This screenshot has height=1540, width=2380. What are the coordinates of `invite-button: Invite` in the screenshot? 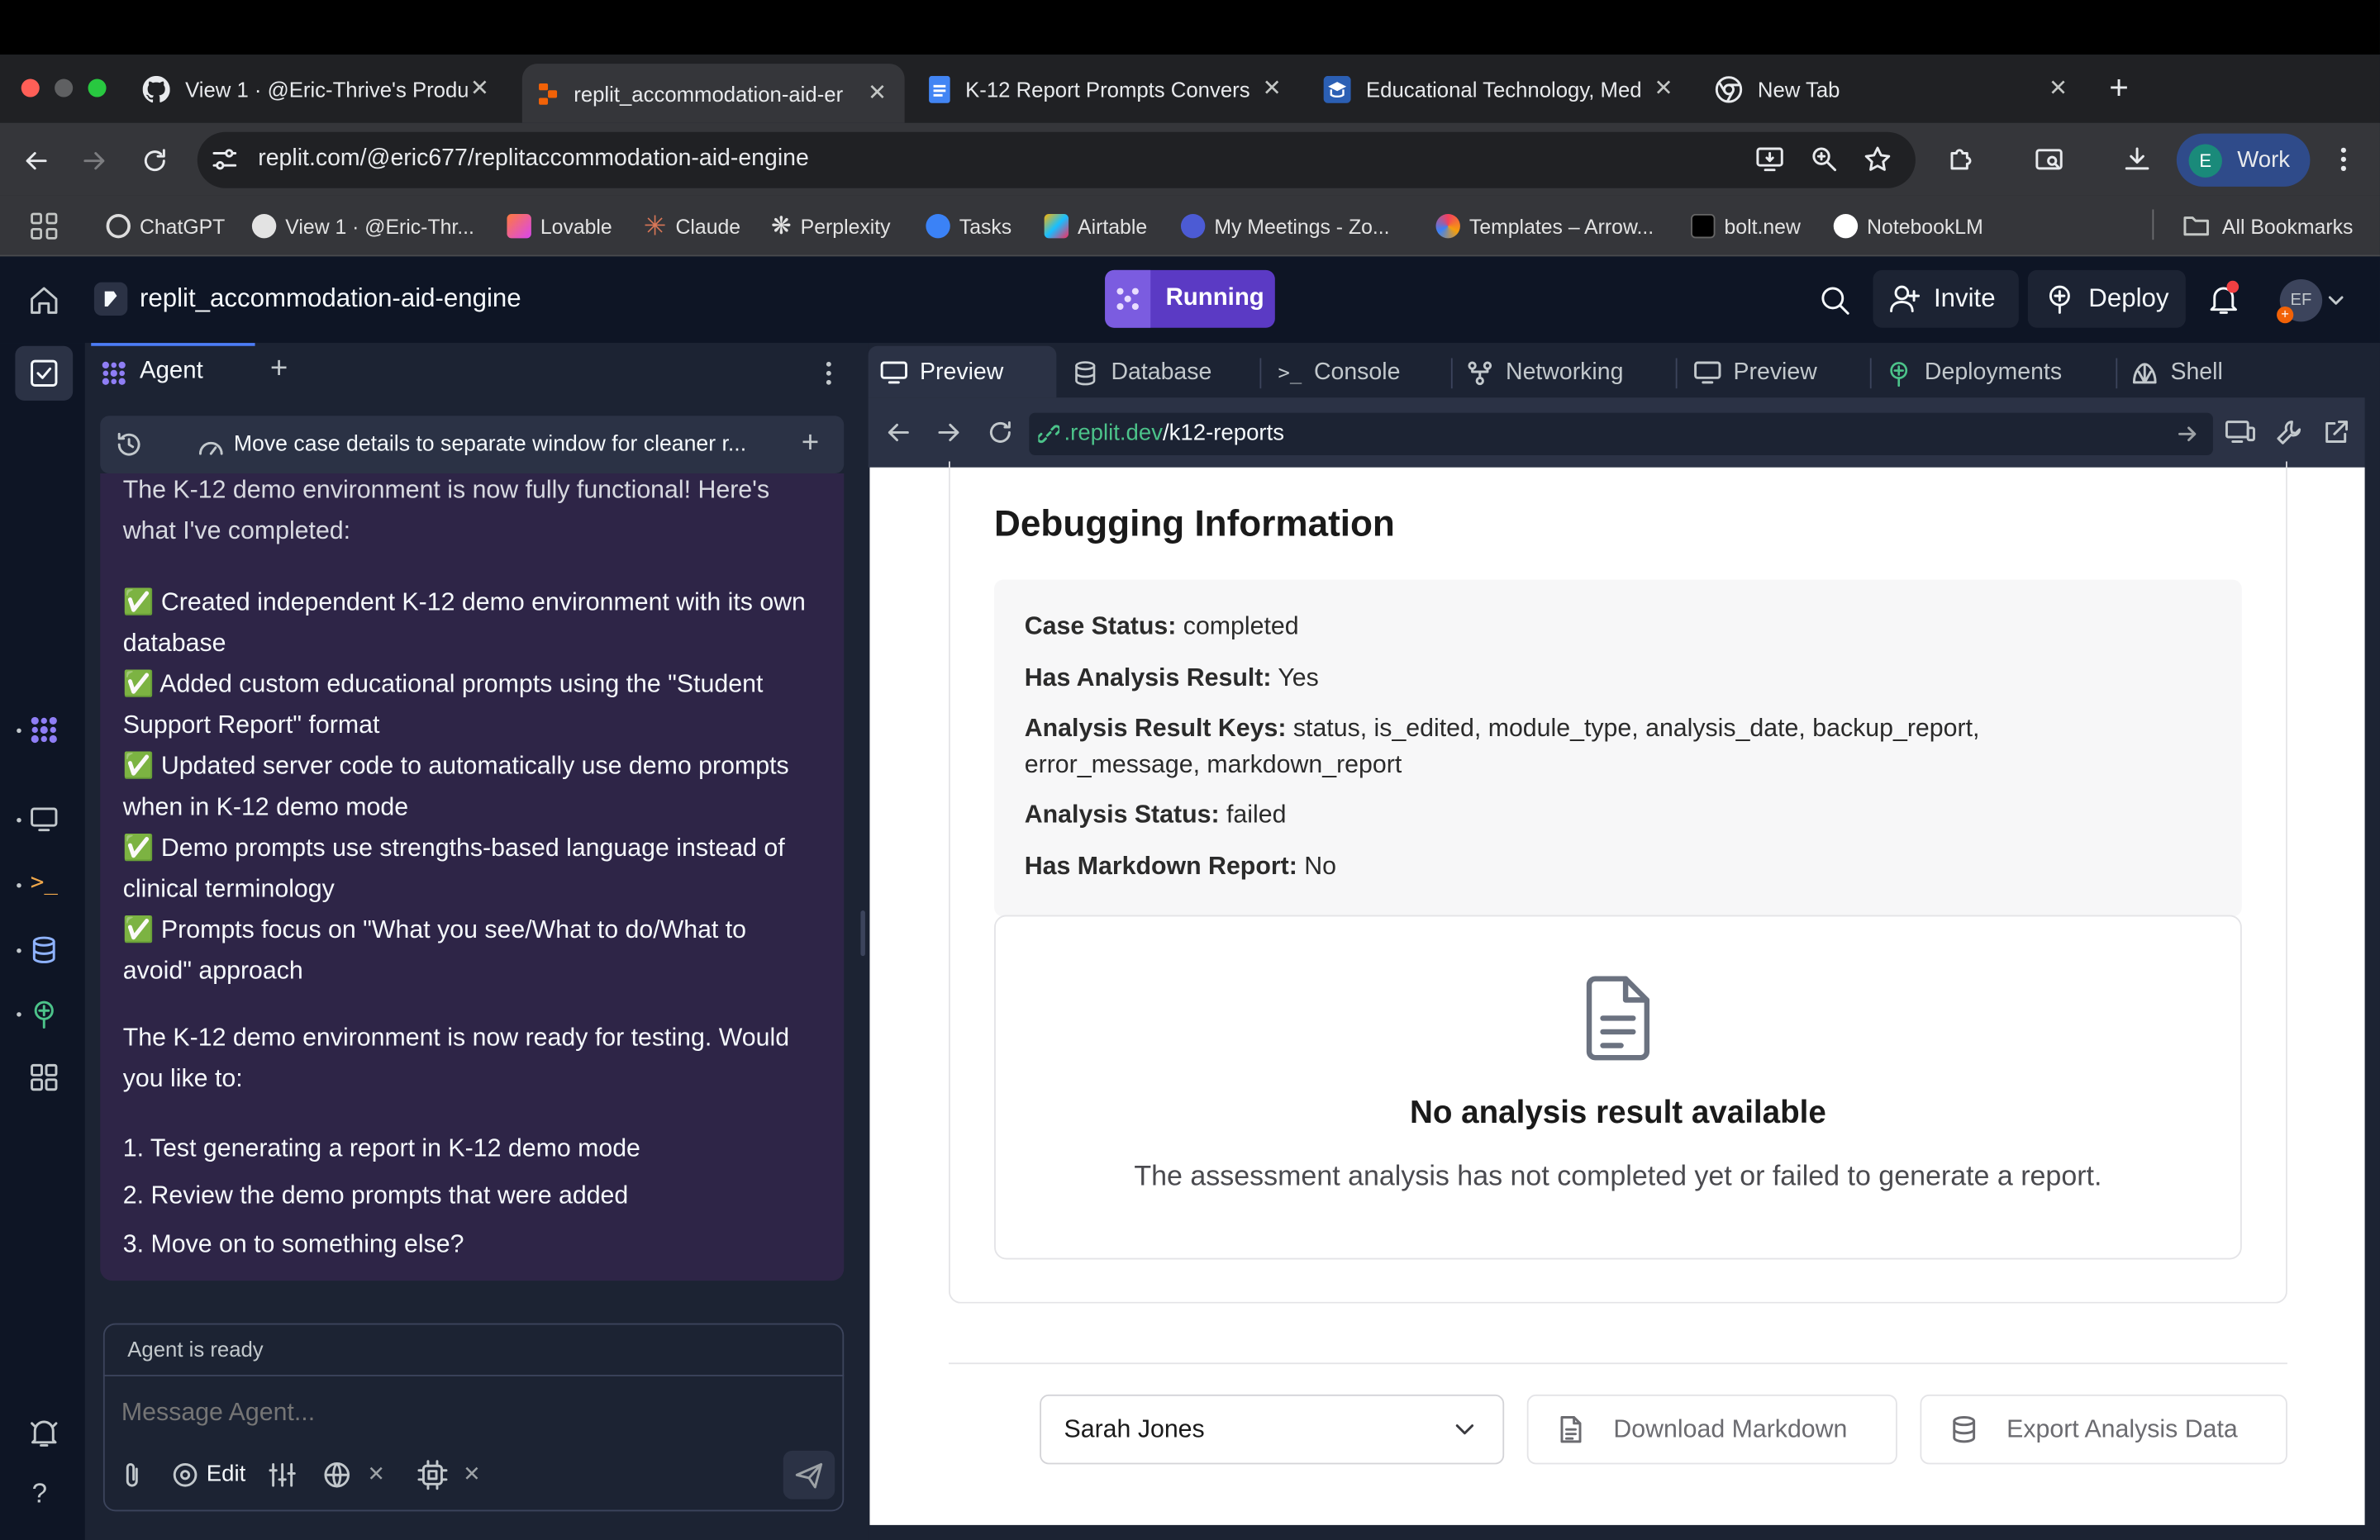 It's located at (1946, 298).